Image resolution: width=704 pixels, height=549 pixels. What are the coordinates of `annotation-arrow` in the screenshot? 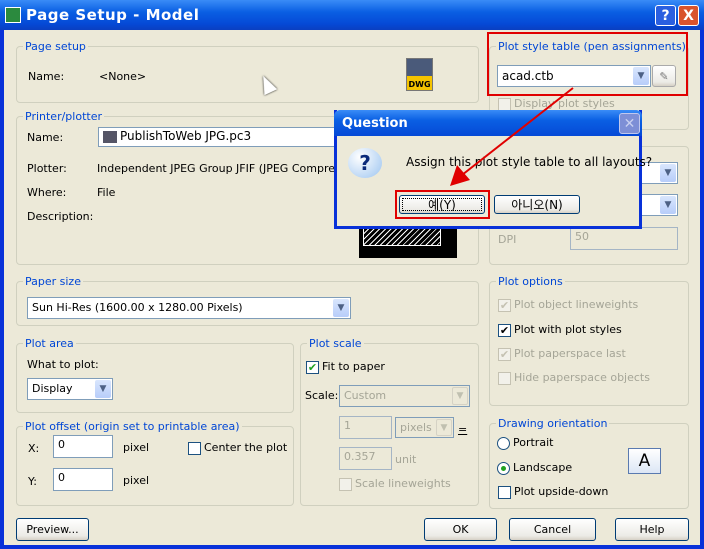 It's located at (512, 136).